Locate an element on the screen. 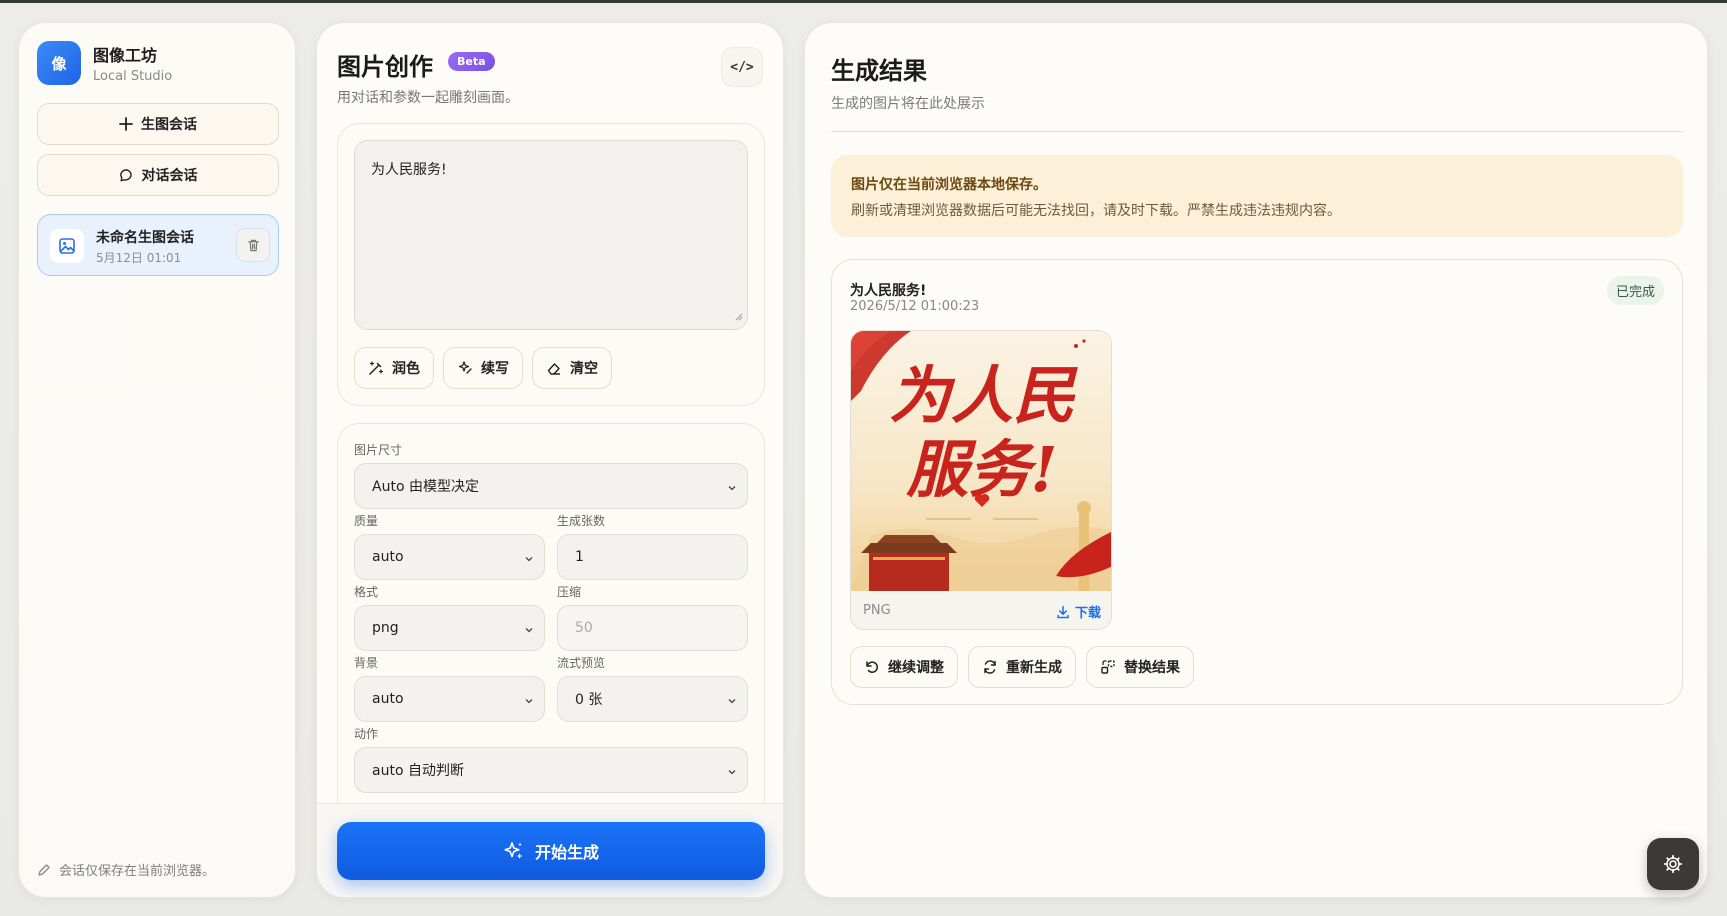 This screenshot has width=1727, height=916. clear-label: 清空 is located at coordinates (584, 369).